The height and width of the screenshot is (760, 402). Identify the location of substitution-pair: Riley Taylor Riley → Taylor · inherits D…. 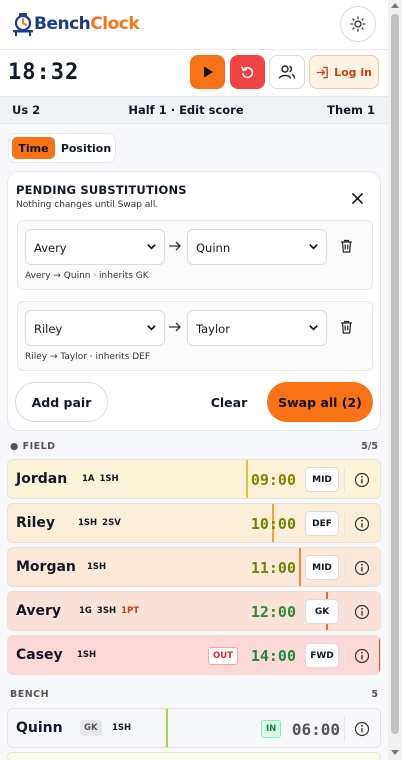
(195, 336).